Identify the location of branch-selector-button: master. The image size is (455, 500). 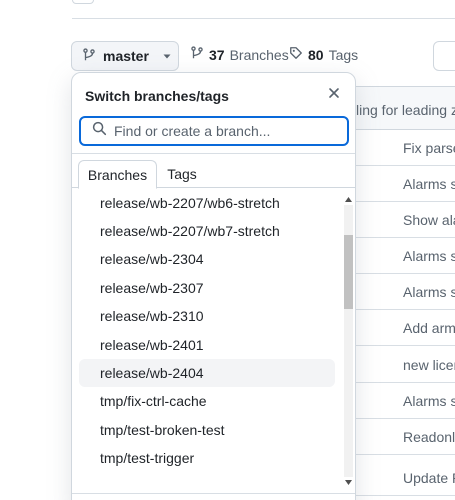
(125, 56).